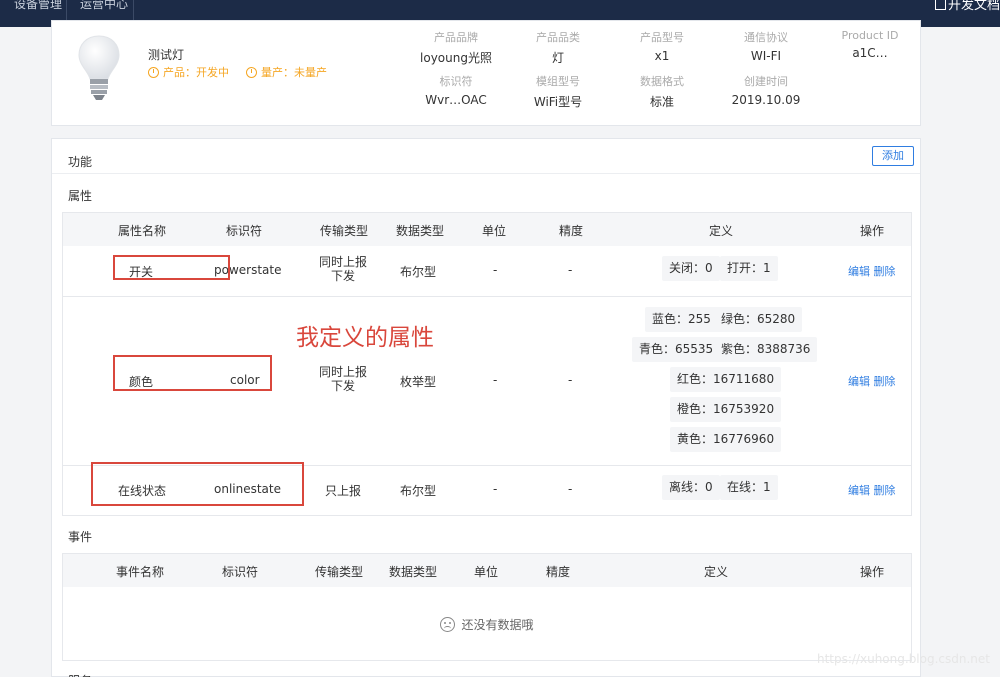 The width and height of the screenshot is (1000, 677). I want to click on meta-value: WI-FI, so click(766, 56).